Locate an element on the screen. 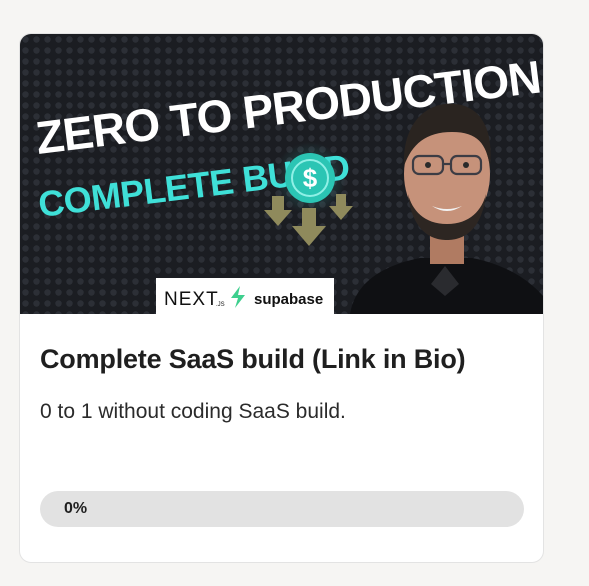 Image resolution: width=589 pixels, height=586 pixels. course-description: 0 to 1 without coding SaaS build. is located at coordinates (193, 411).